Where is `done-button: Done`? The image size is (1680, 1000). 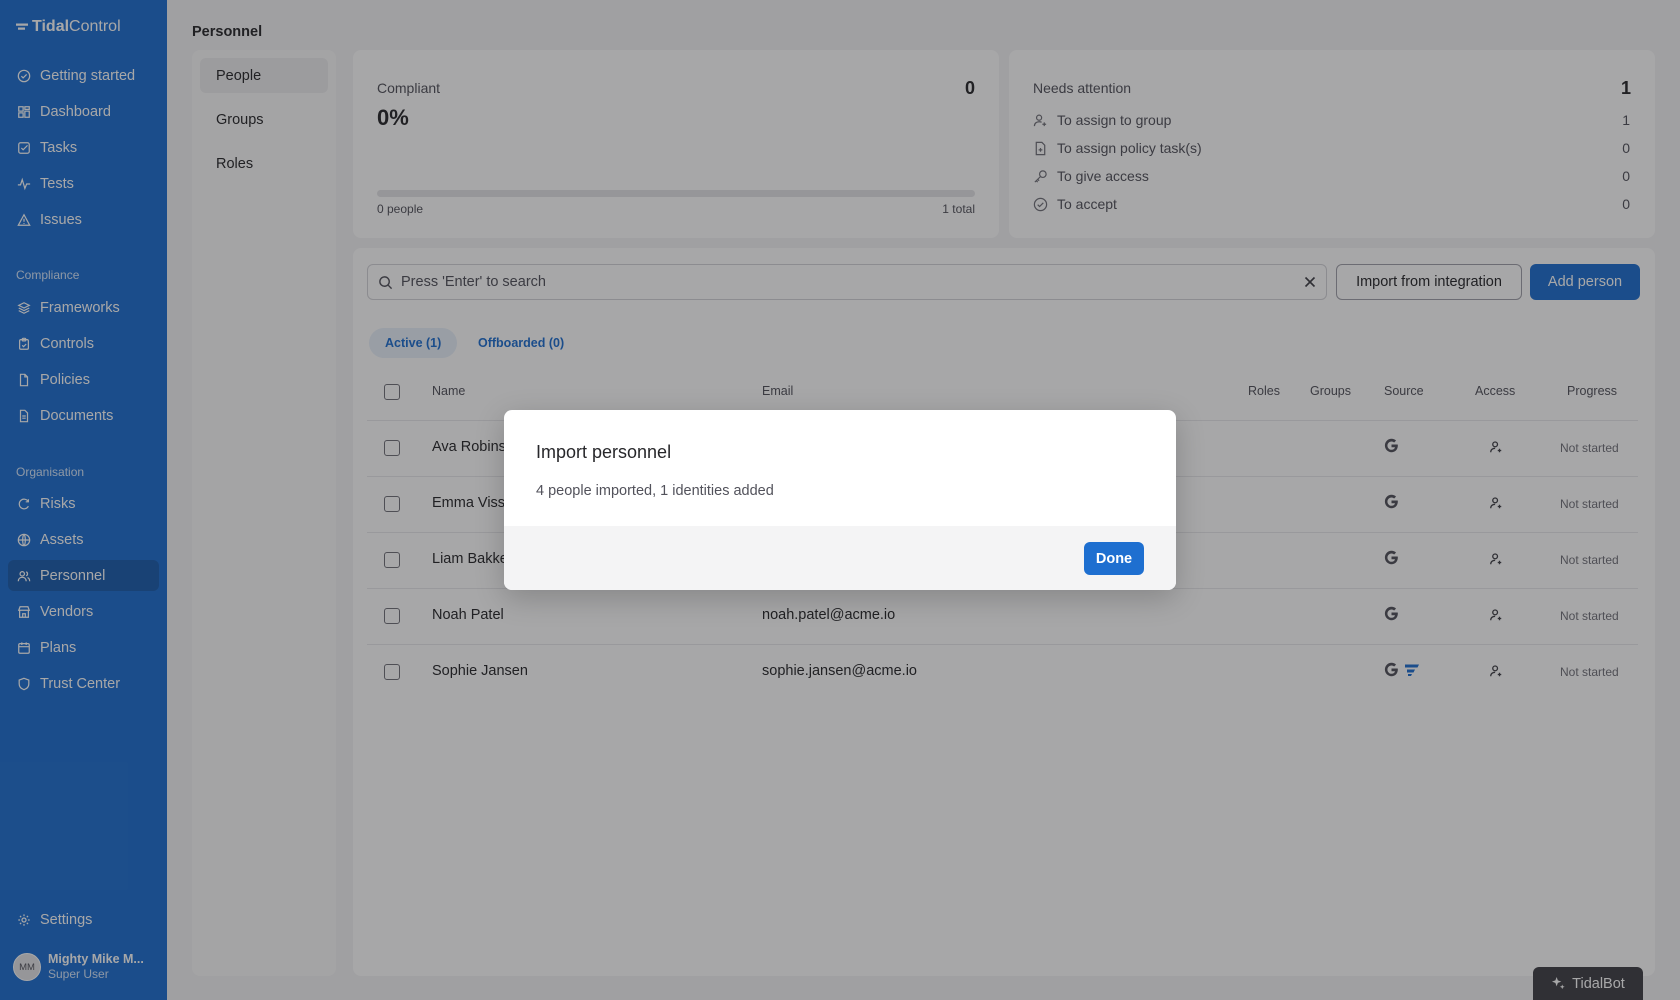
done-button: Done is located at coordinates (1114, 558).